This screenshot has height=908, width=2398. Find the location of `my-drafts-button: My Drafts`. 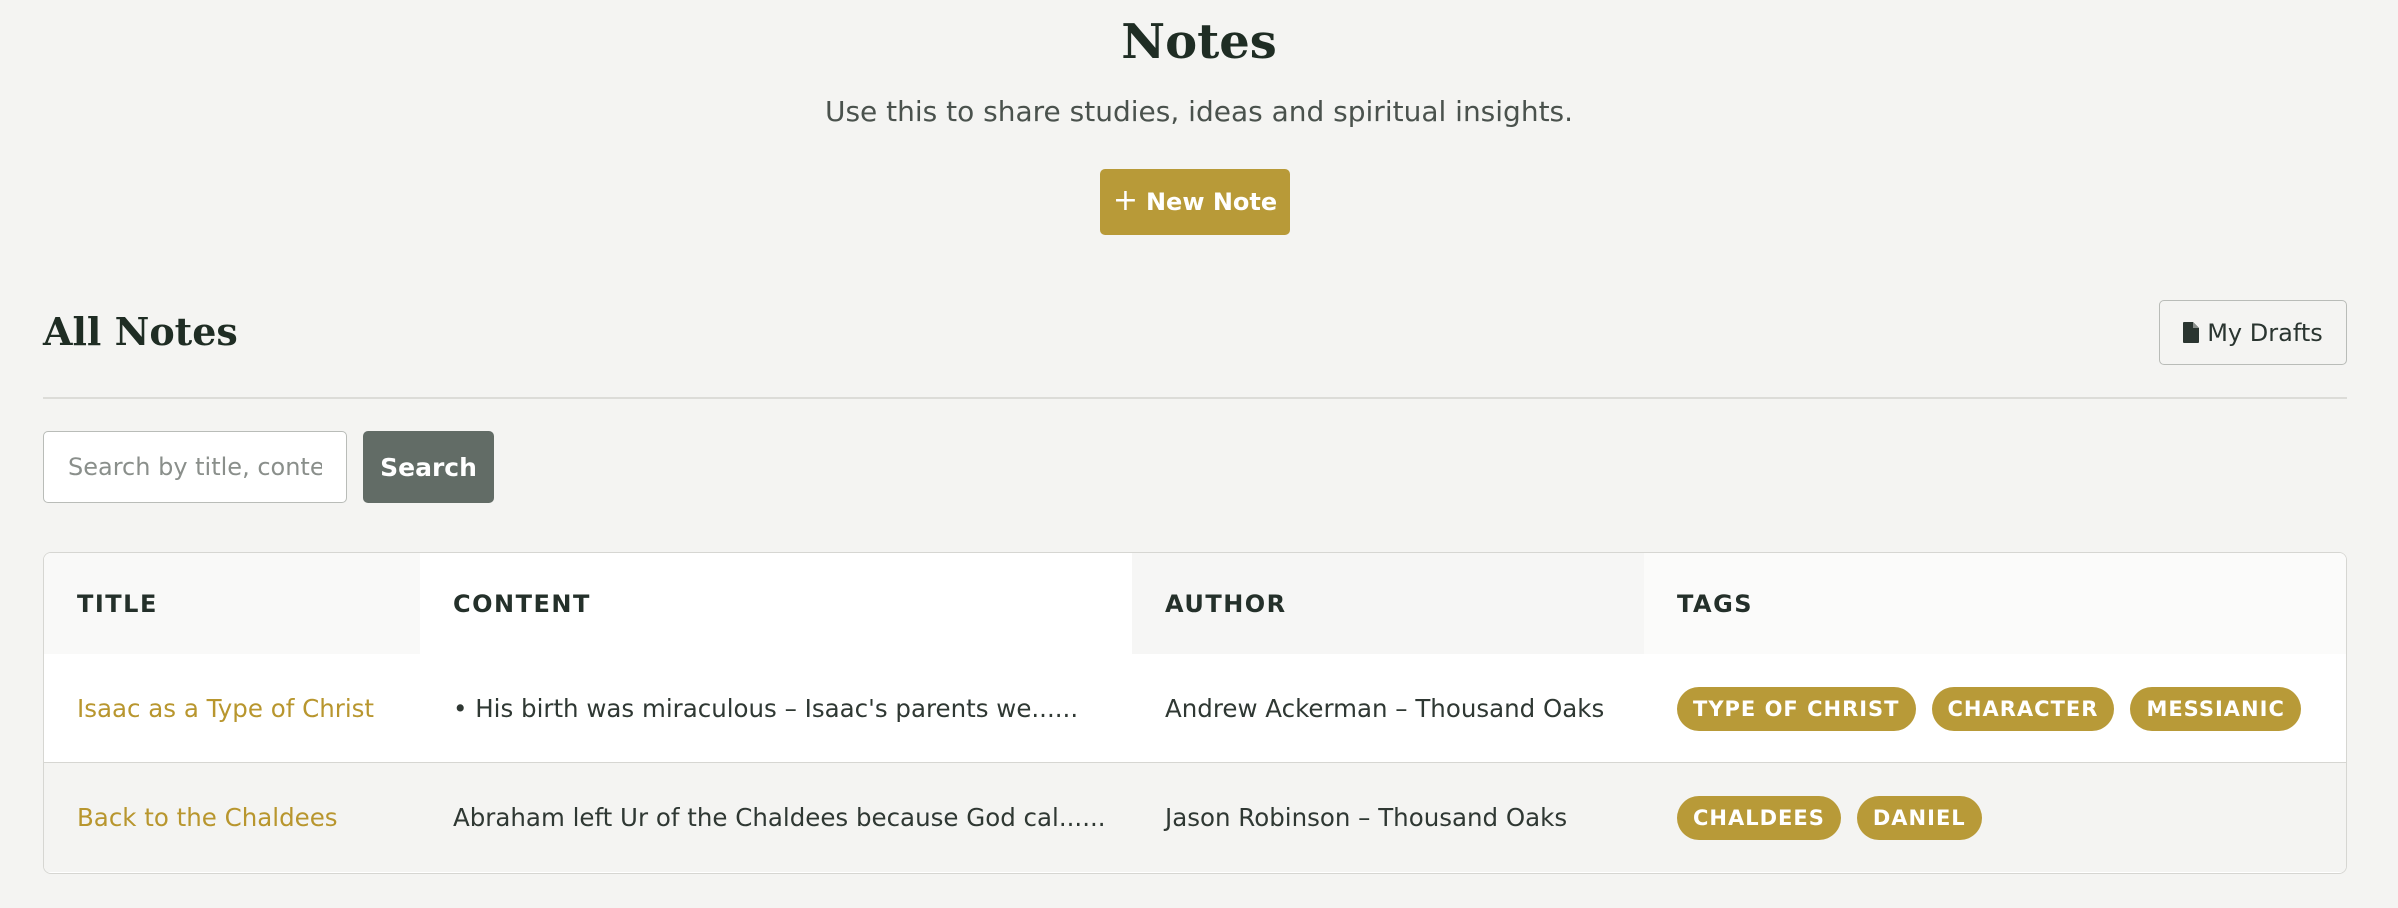

my-drafts-button: My Drafts is located at coordinates (2253, 332).